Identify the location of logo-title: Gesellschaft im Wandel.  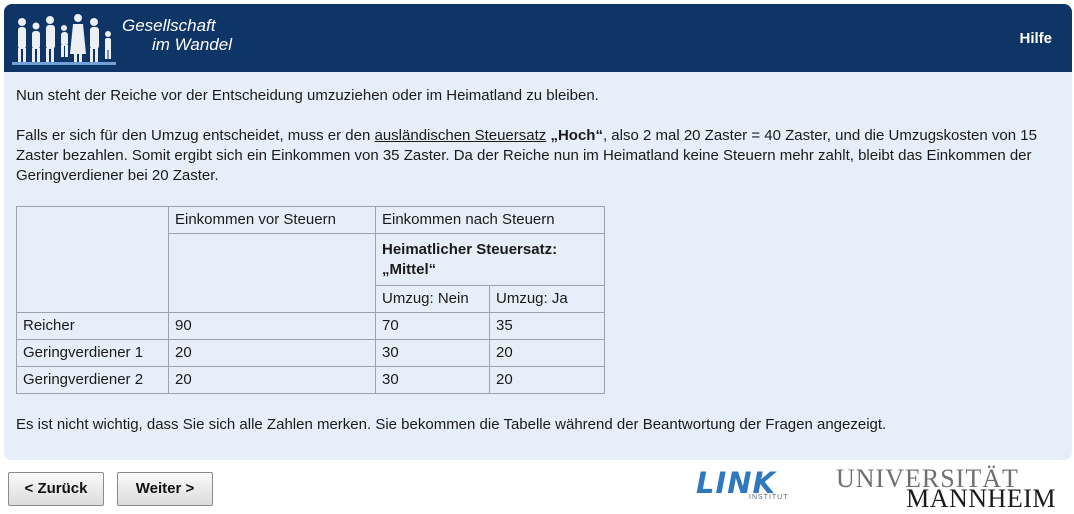
(177, 35).